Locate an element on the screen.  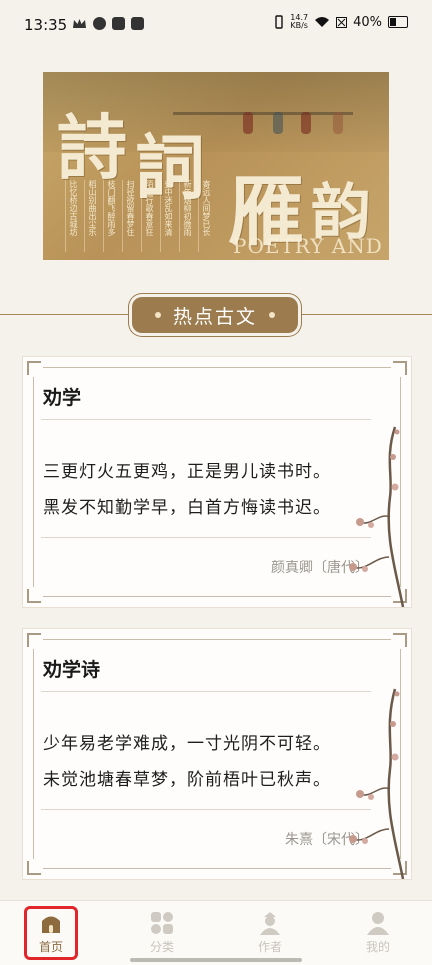
crown-icon is located at coordinates (79, 23).